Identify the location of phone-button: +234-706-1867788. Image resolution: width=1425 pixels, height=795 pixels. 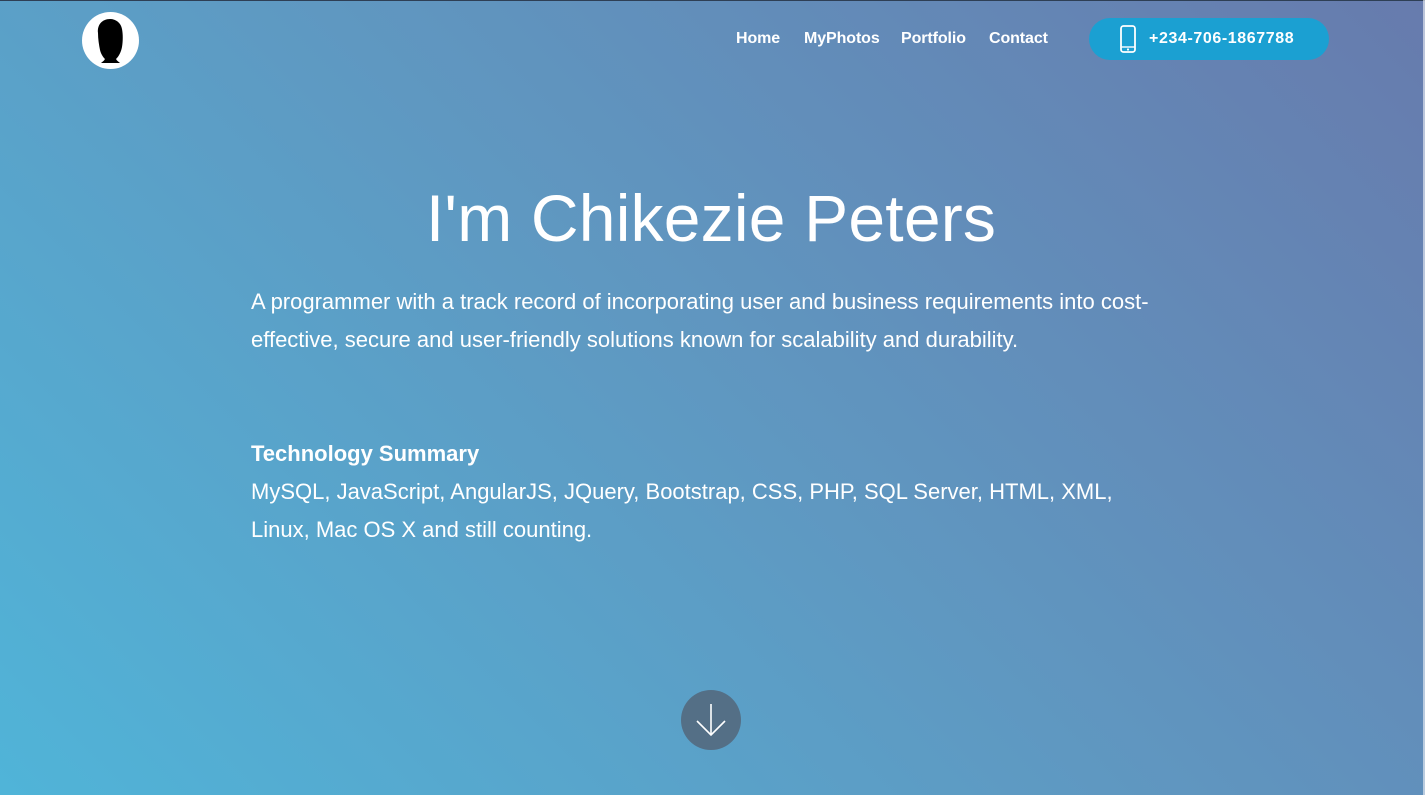
(1209, 39).